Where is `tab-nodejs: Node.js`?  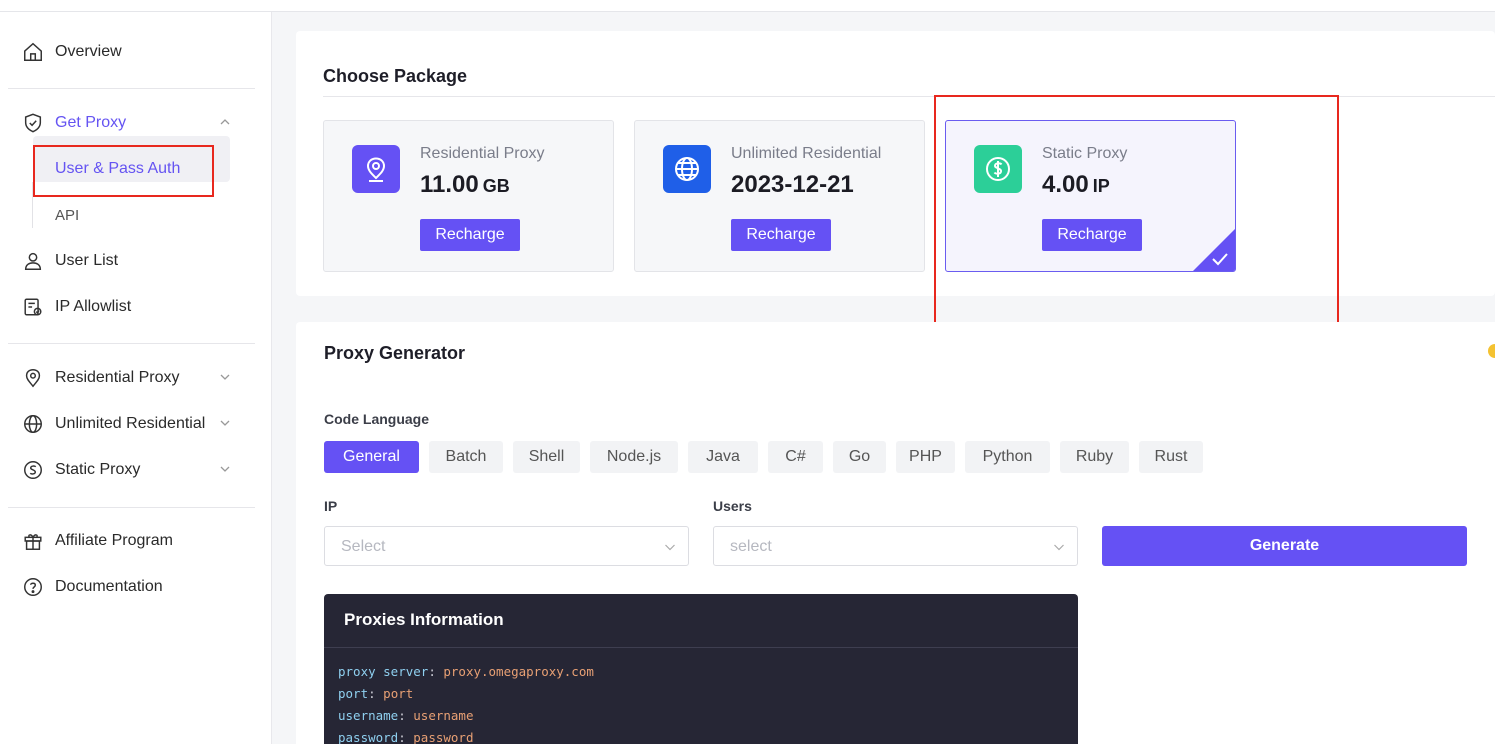 tab-nodejs: Node.js is located at coordinates (634, 457).